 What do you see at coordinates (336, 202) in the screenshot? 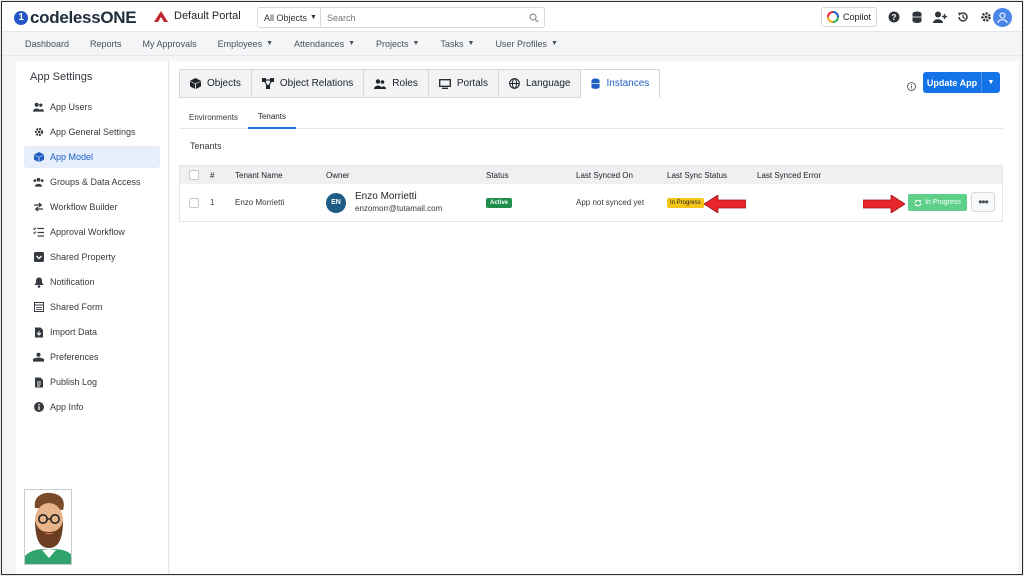
I see `owner-avatar: EN` at bounding box center [336, 202].